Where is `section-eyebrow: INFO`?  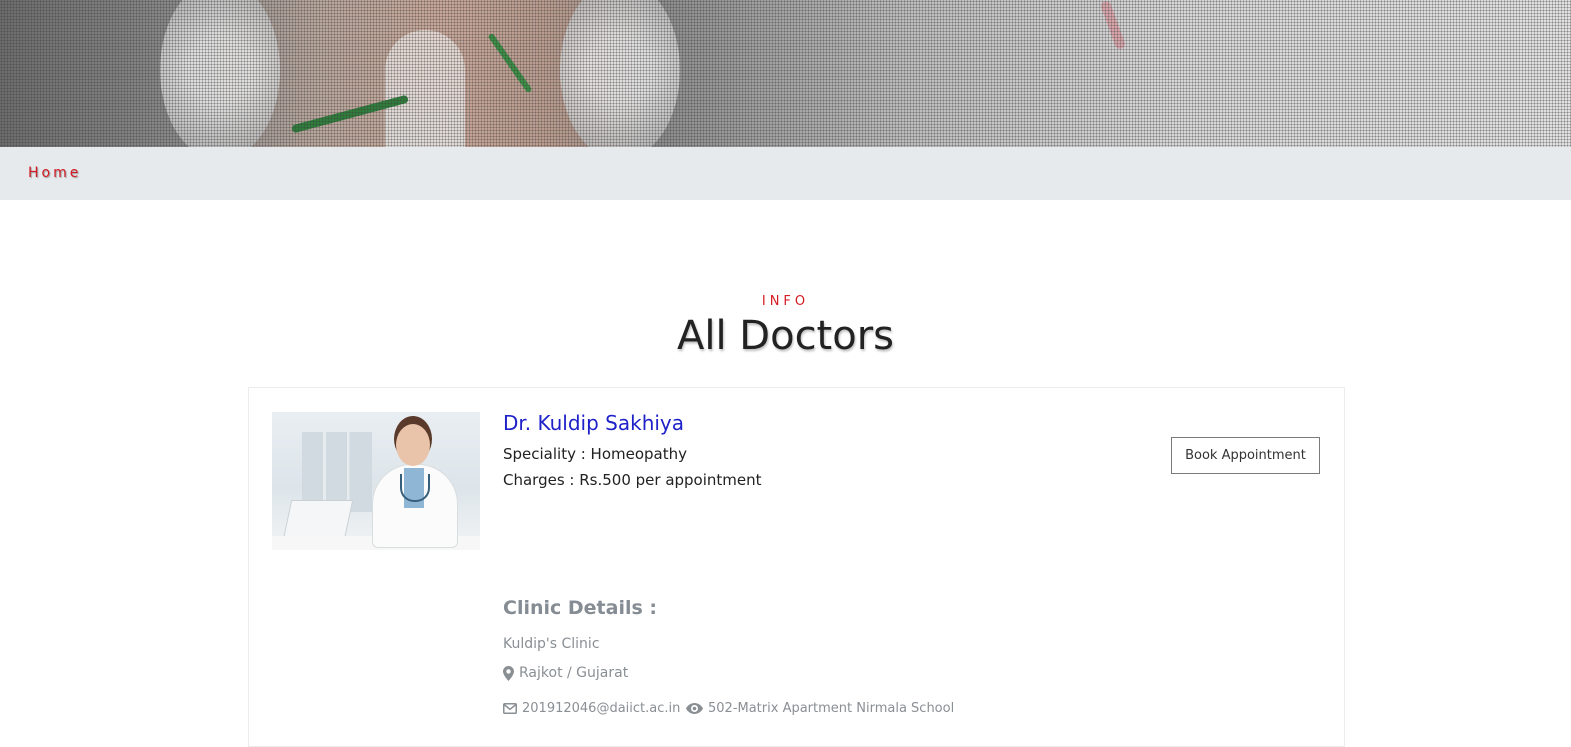 section-eyebrow: INFO is located at coordinates (785, 301).